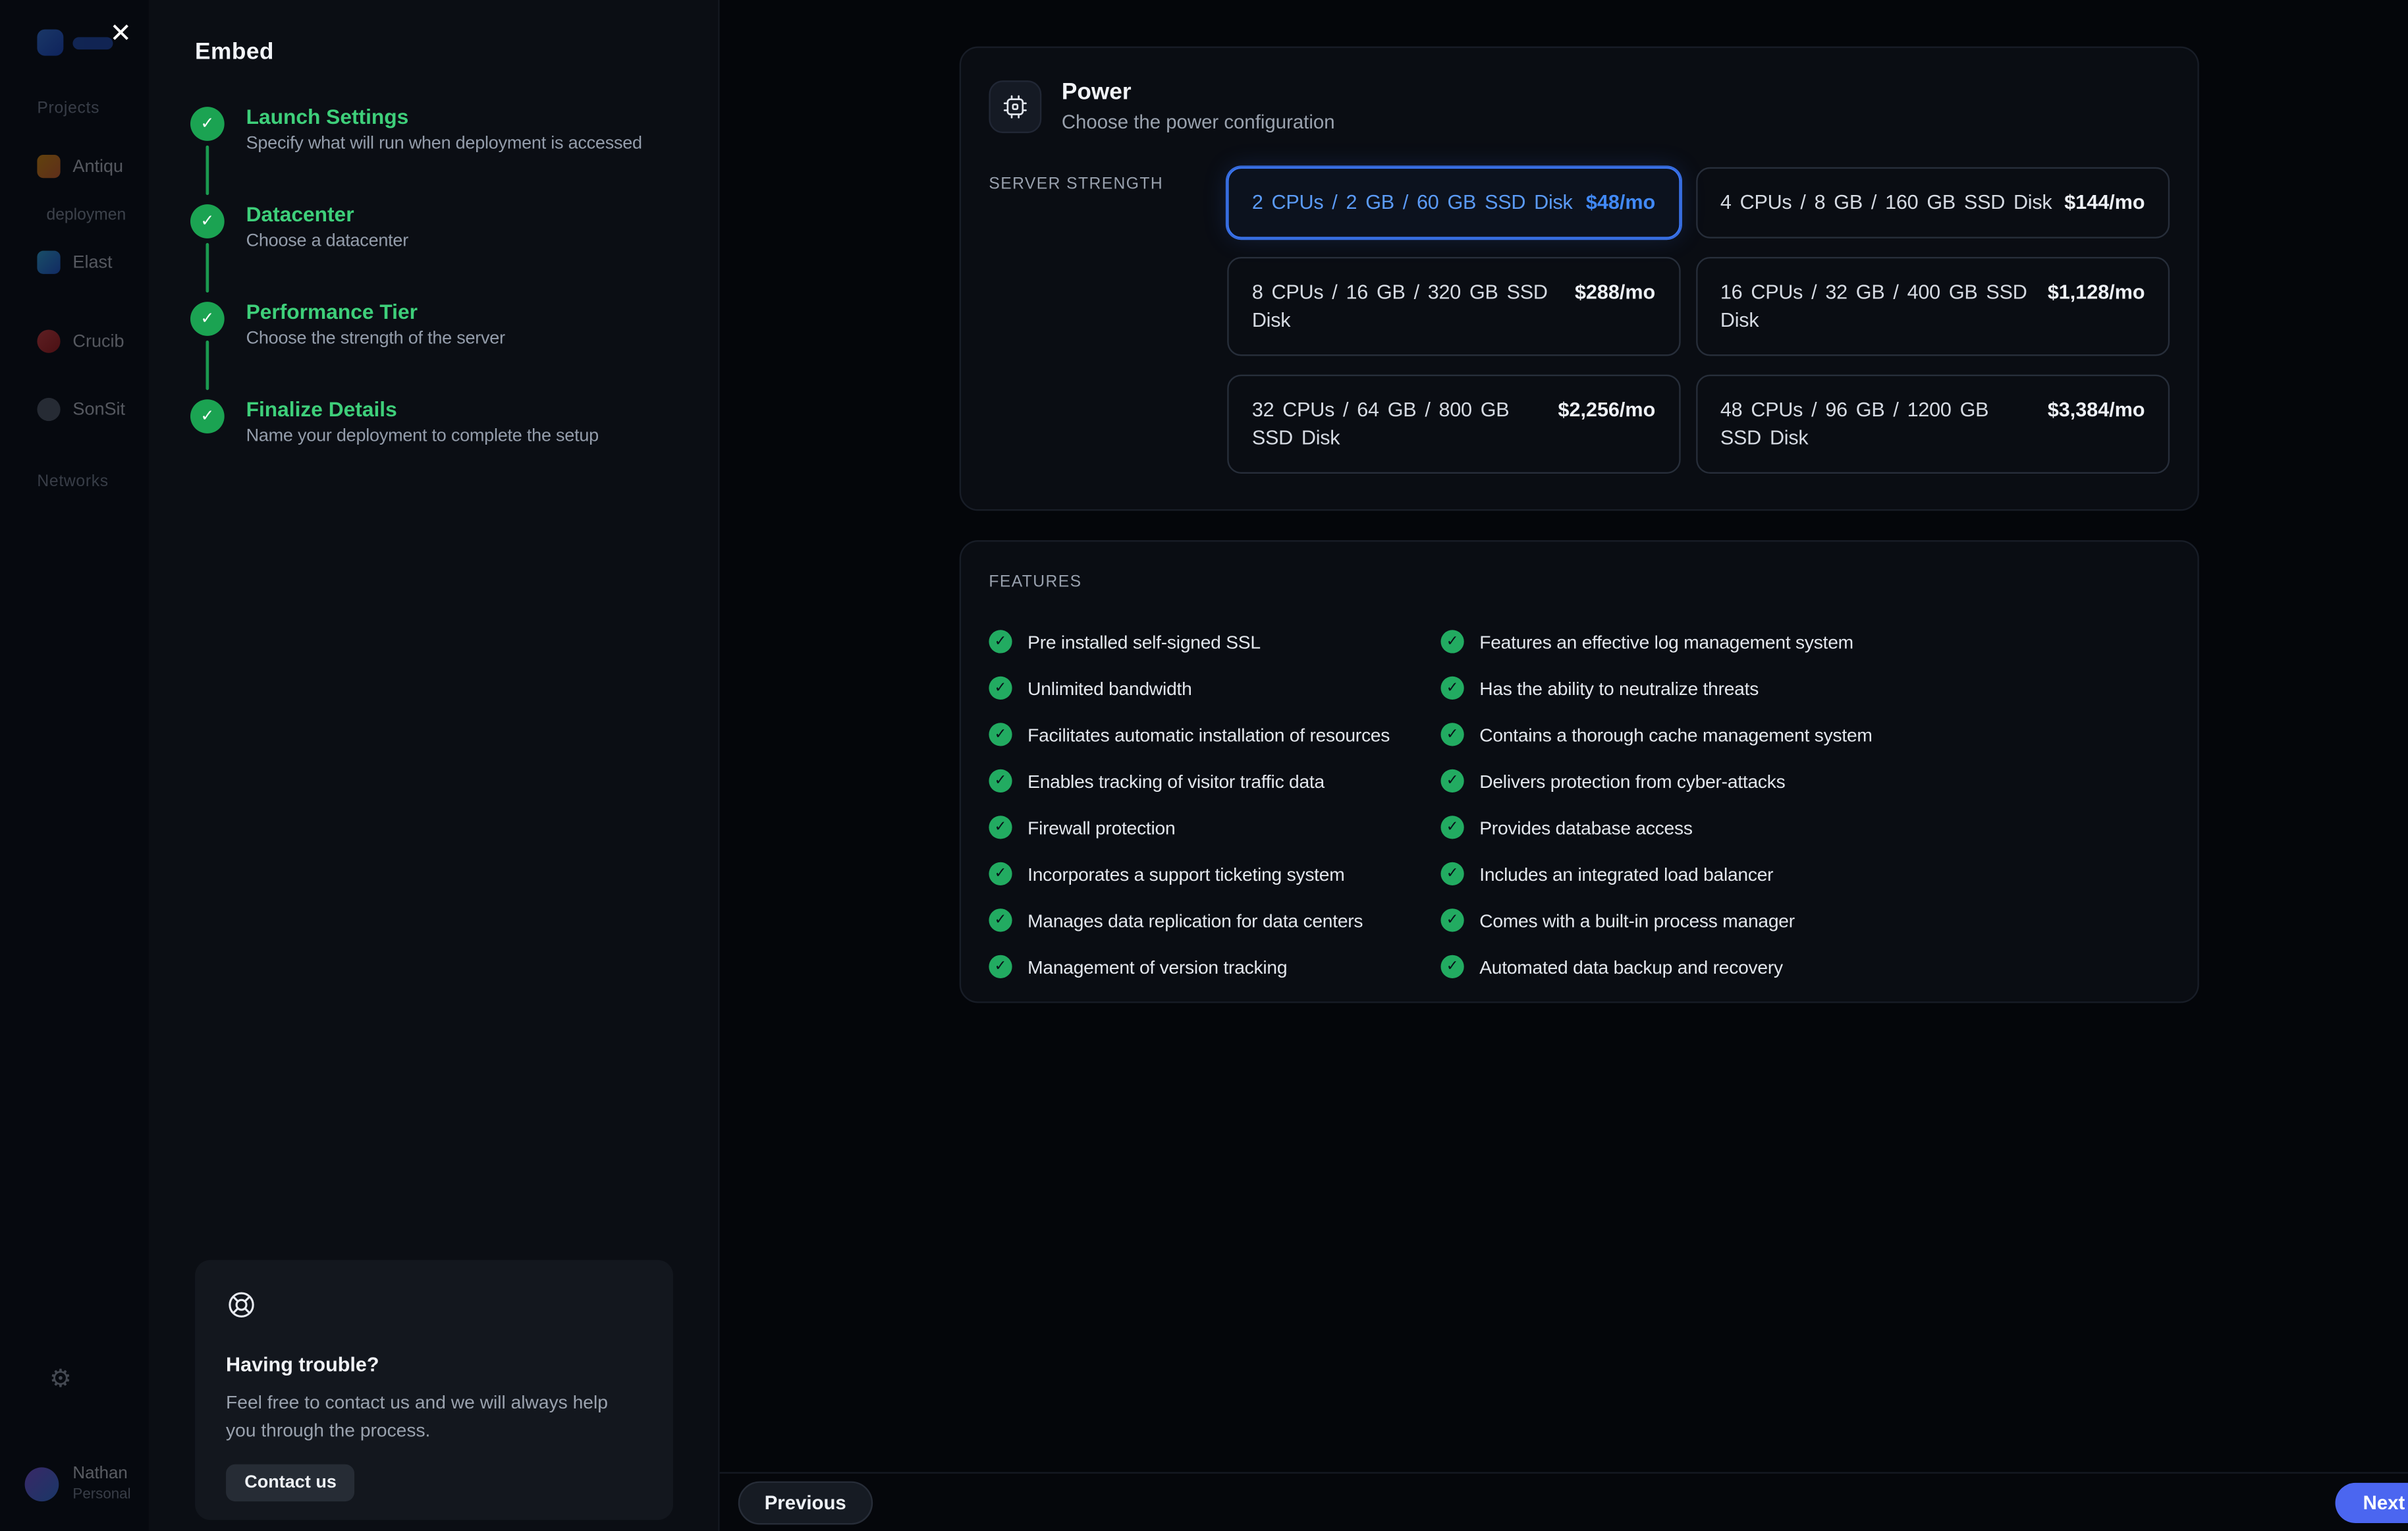  What do you see at coordinates (78, 1484) in the screenshot?
I see `user-menu: Nathan Personal` at bounding box center [78, 1484].